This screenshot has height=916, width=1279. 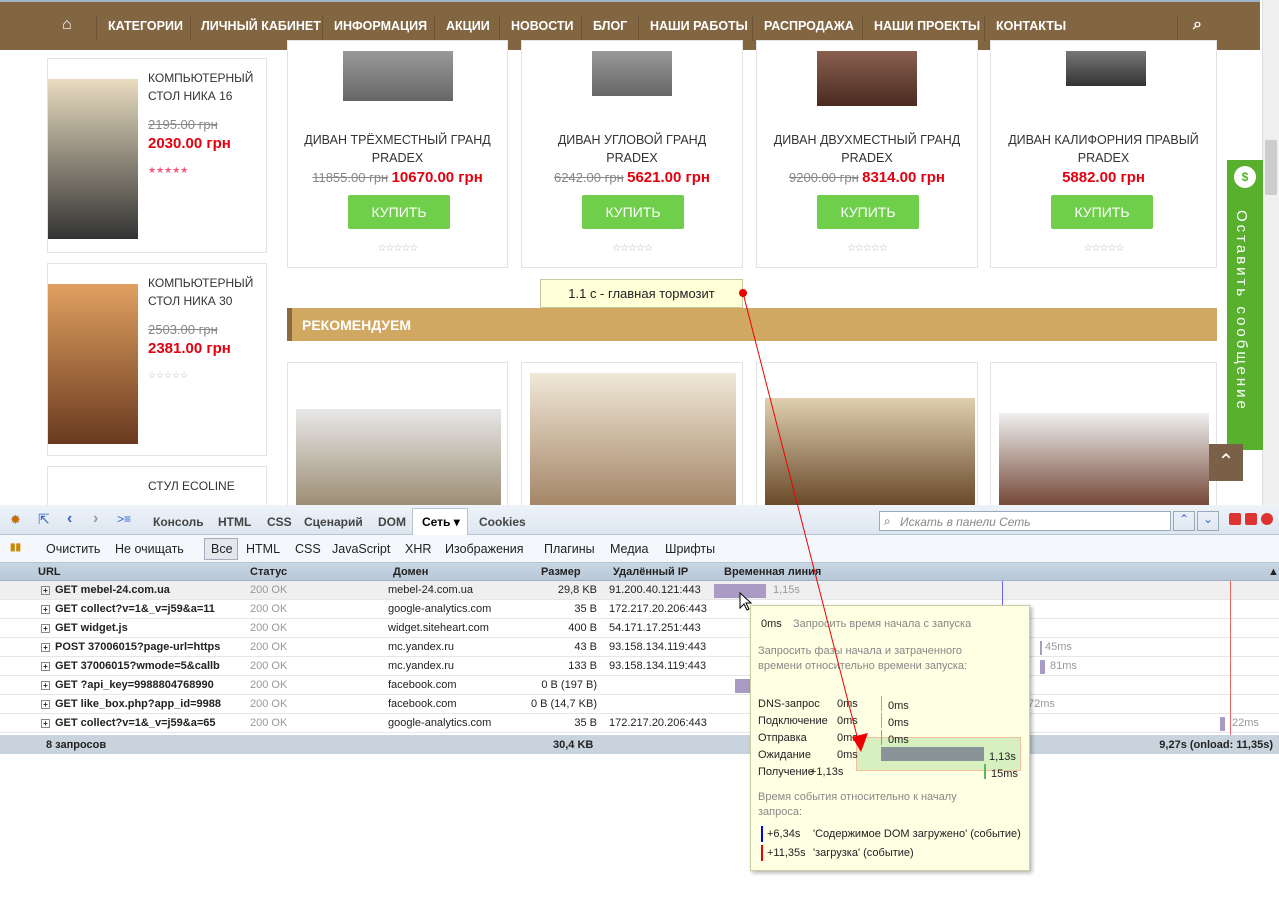 I want to click on product-title: Компьютерный стол Ника 16, so click(x=207, y=87).